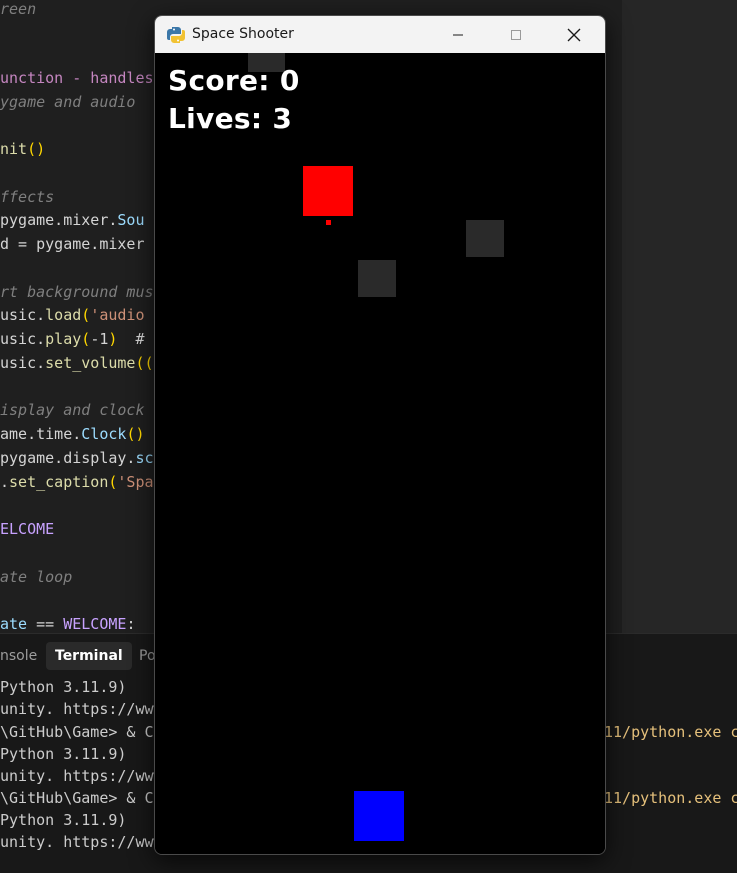 This screenshot has height=873, width=737. I want to click on code-line: isplay and clock, so click(72, 410).